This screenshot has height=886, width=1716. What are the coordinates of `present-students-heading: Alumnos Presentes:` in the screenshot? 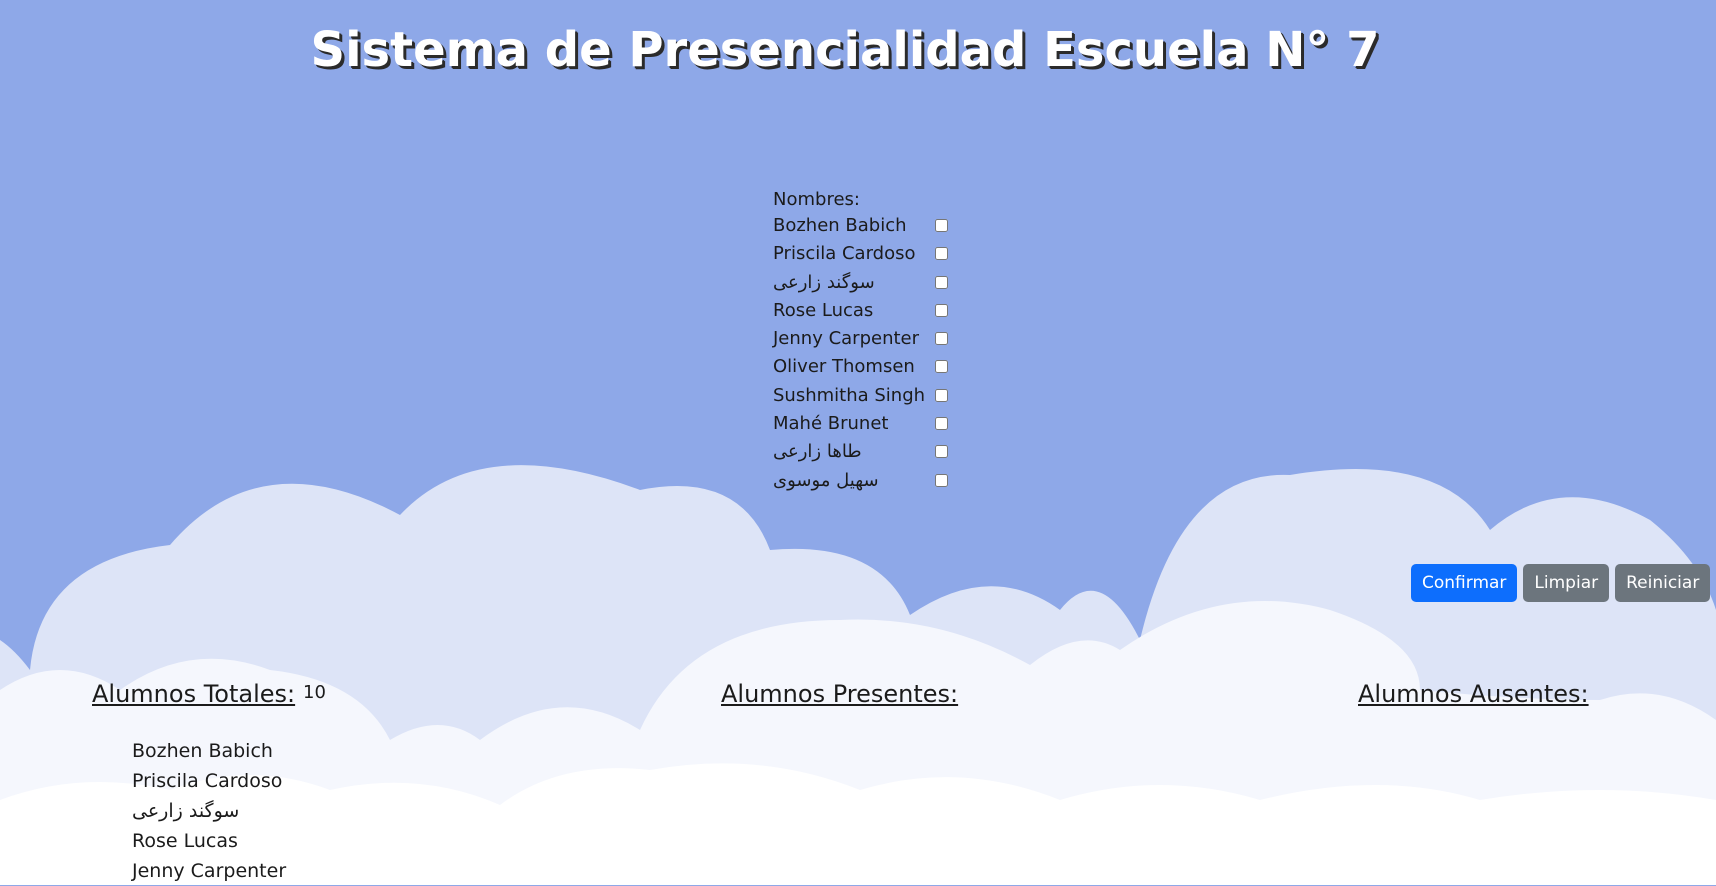 It's located at (840, 694).